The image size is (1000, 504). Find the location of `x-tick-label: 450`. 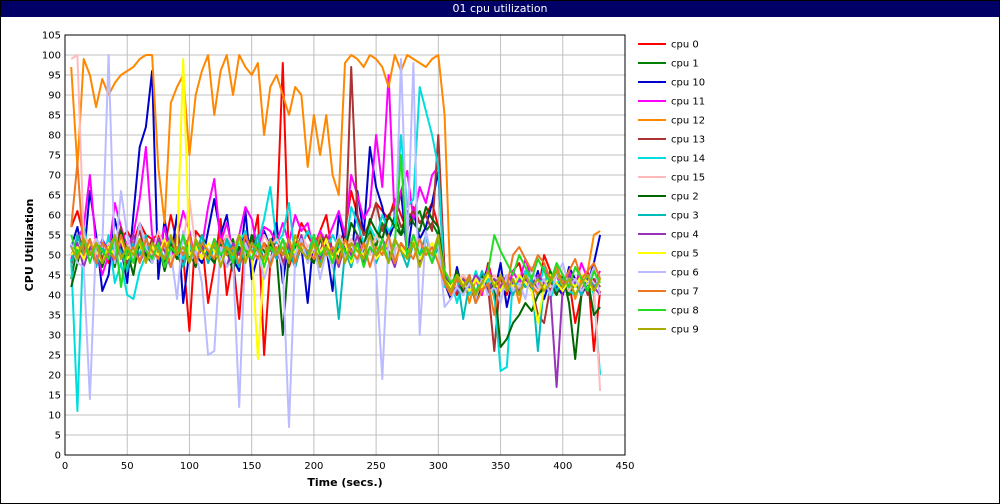

x-tick-label: 450 is located at coordinates (624, 466).